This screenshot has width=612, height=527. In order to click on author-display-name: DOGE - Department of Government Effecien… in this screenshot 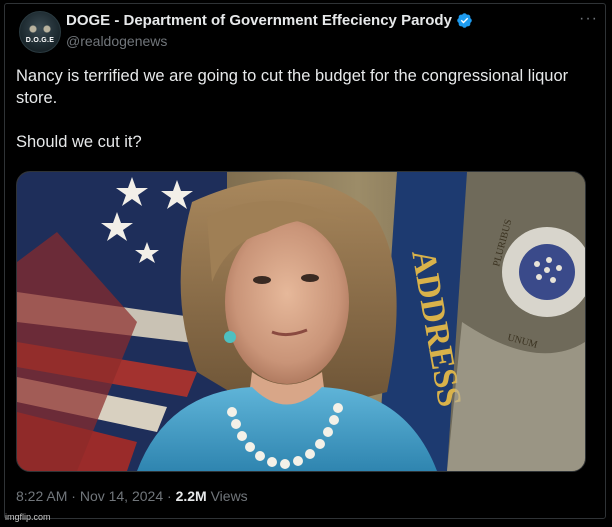, I will do `click(259, 20)`.